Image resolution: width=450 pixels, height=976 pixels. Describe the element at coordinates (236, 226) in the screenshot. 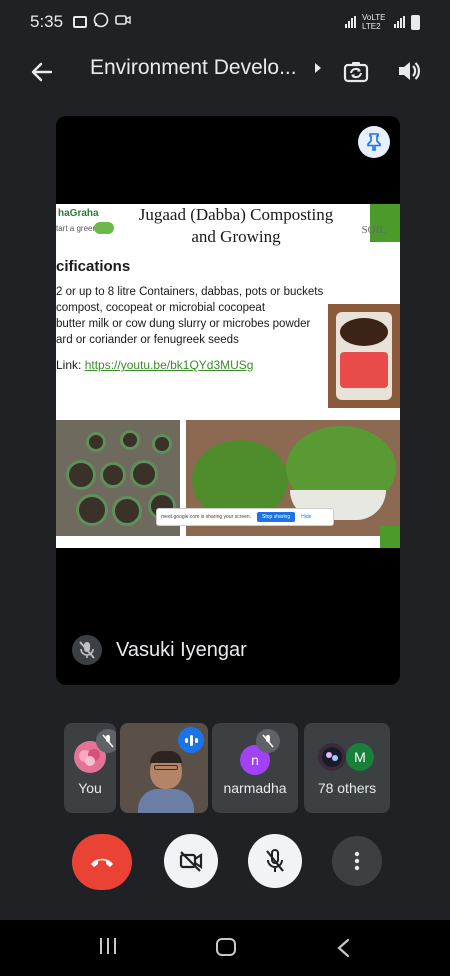

I see `slide-title: Jugaad (Dabba) Composting and Growing` at that location.